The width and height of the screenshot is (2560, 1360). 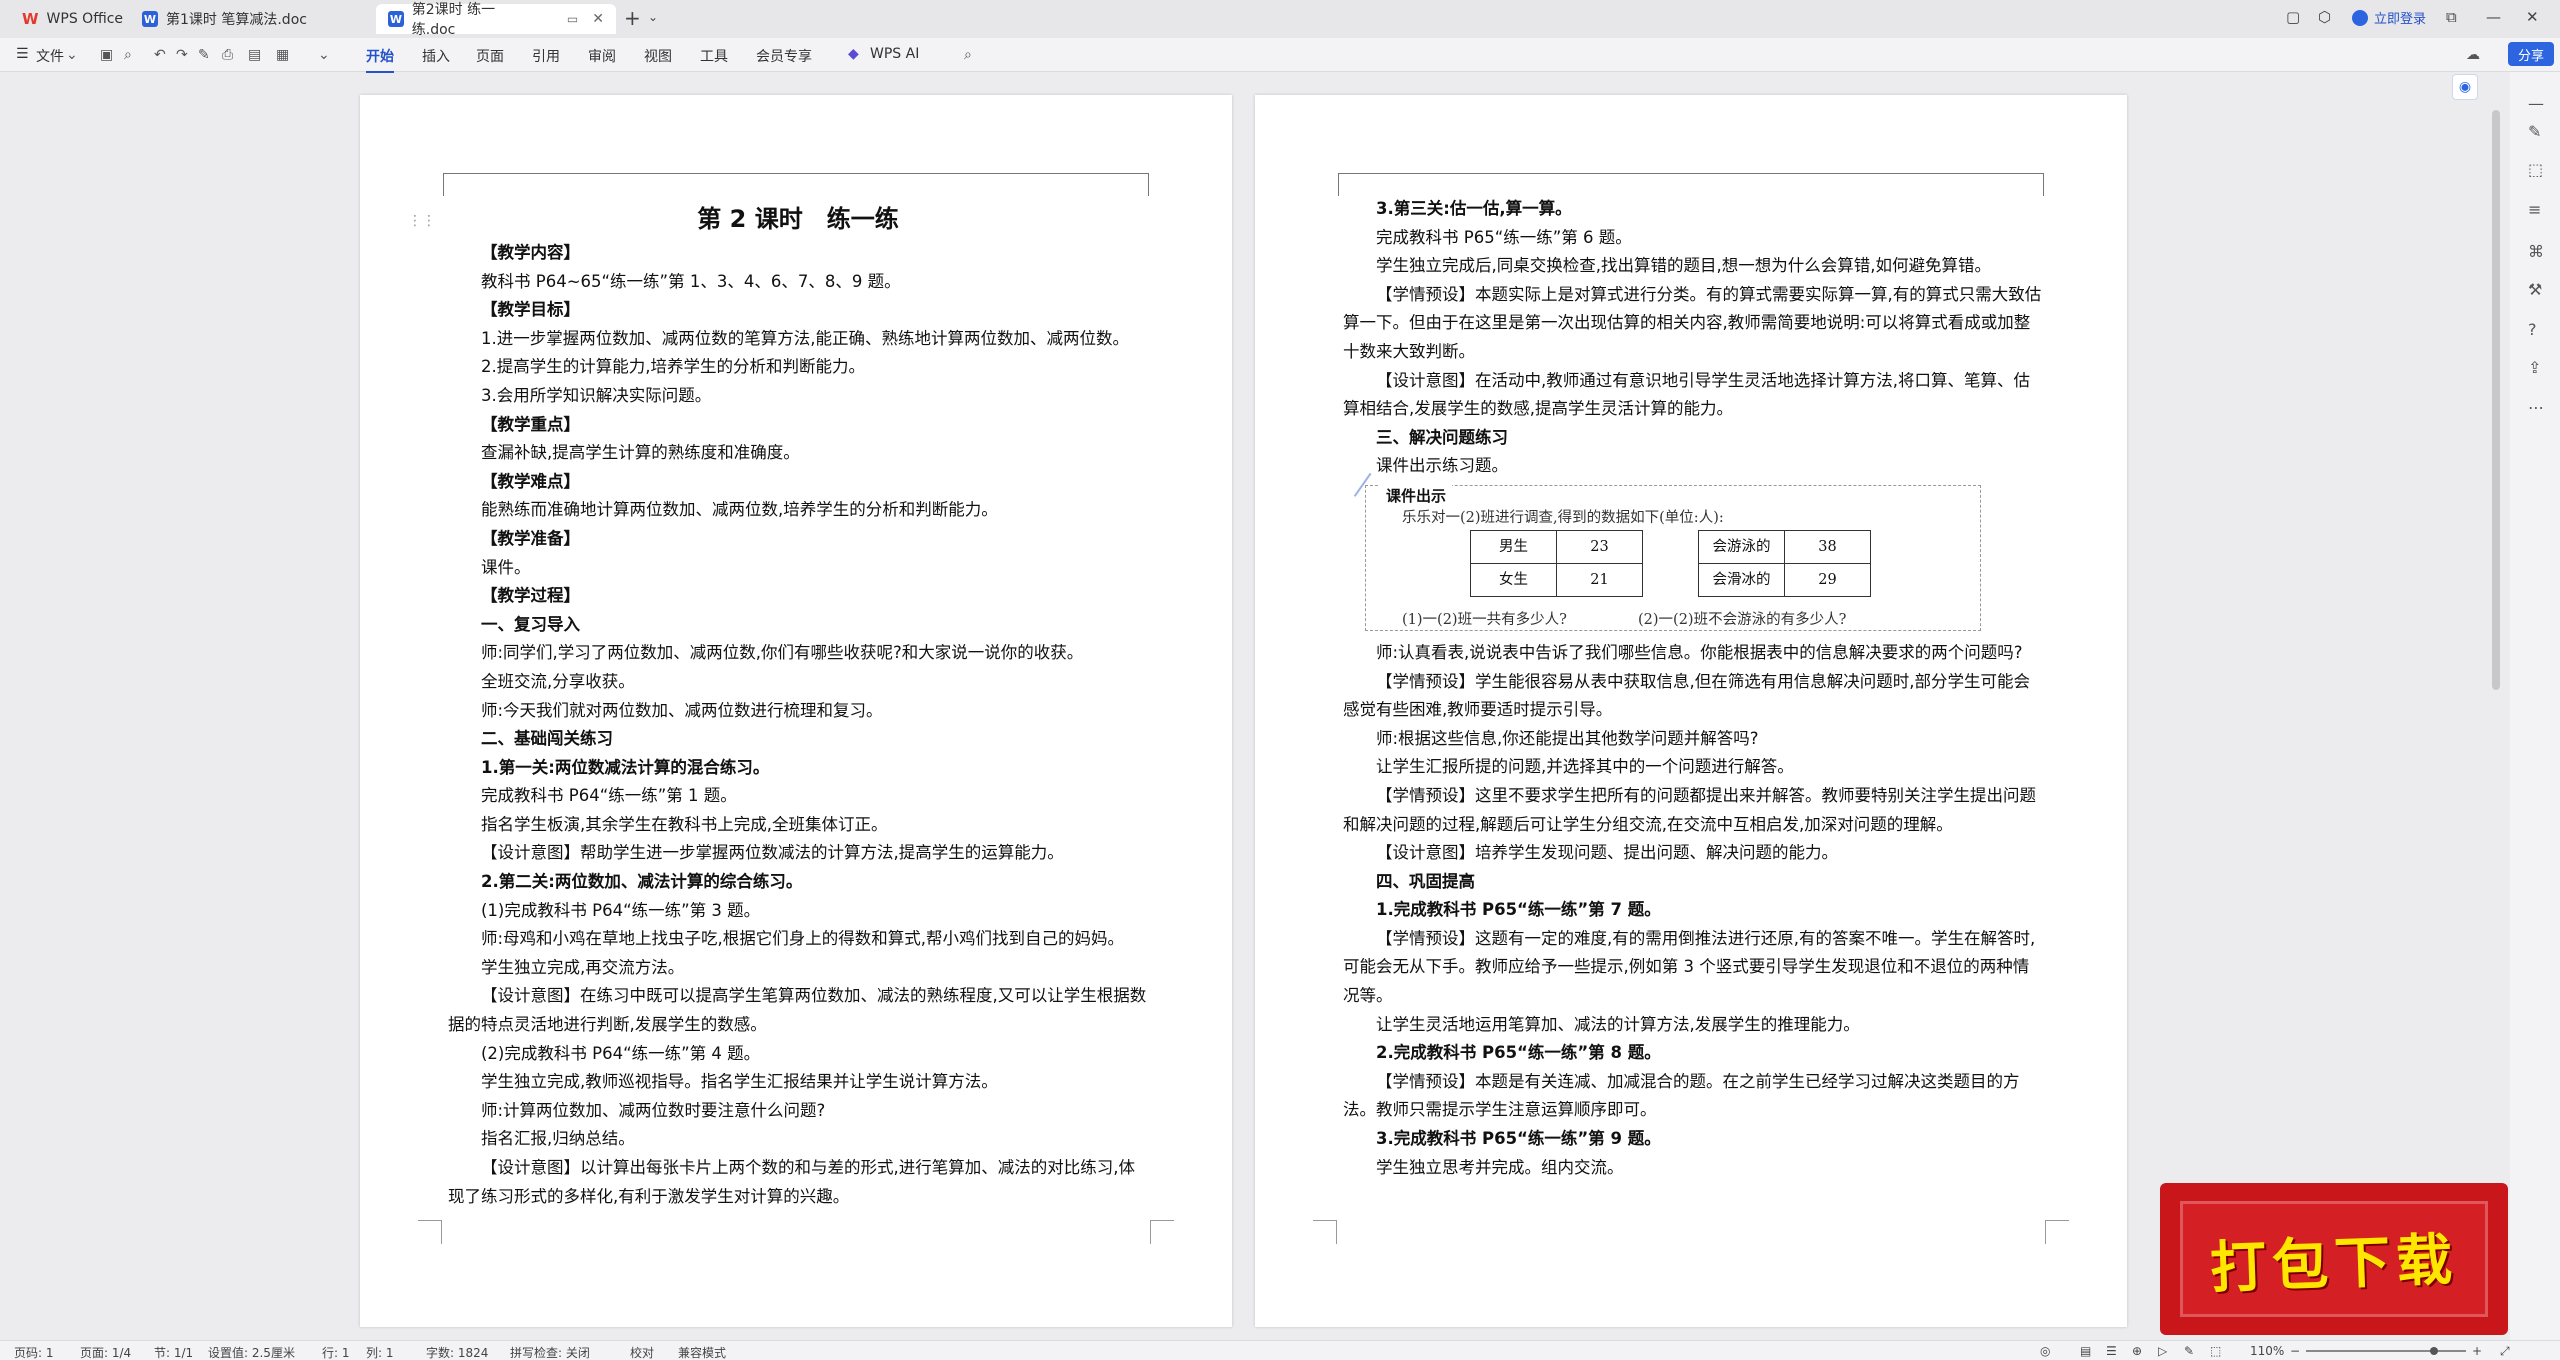 What do you see at coordinates (73, 19) in the screenshot?
I see `tab-wps-home: W WPS Office` at bounding box center [73, 19].